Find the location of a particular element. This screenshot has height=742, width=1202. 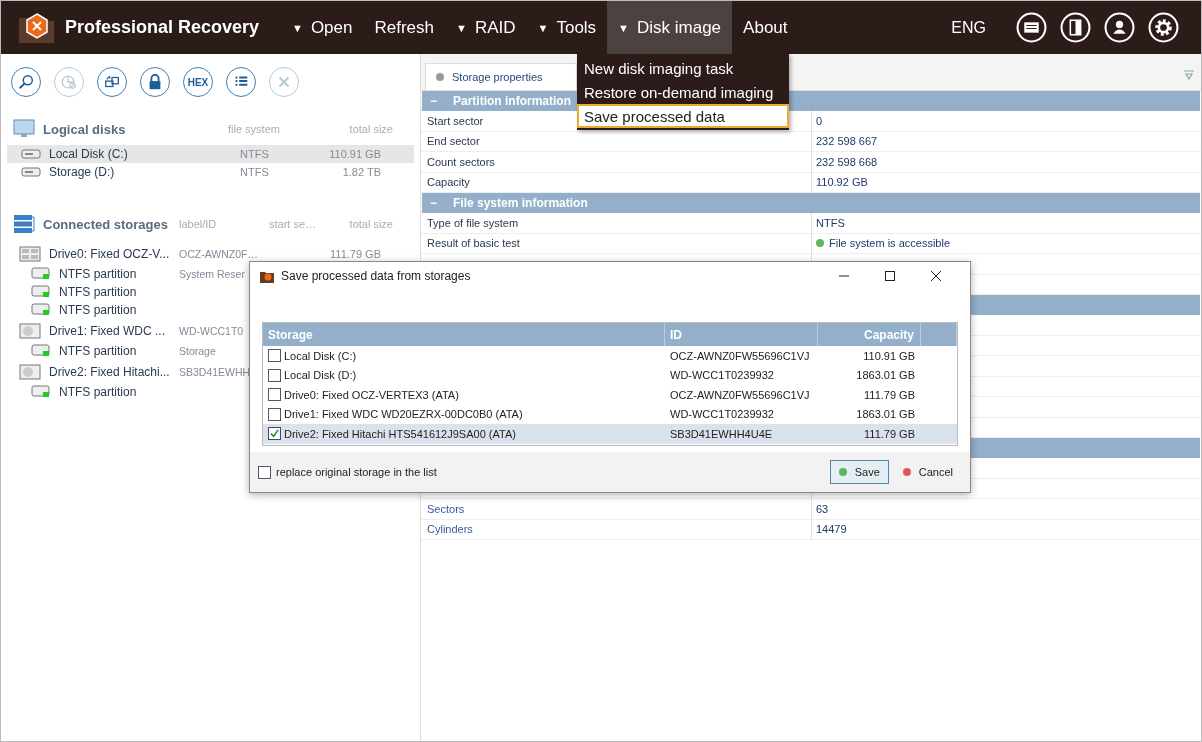

property-label: Capacity is located at coordinates (616, 182).